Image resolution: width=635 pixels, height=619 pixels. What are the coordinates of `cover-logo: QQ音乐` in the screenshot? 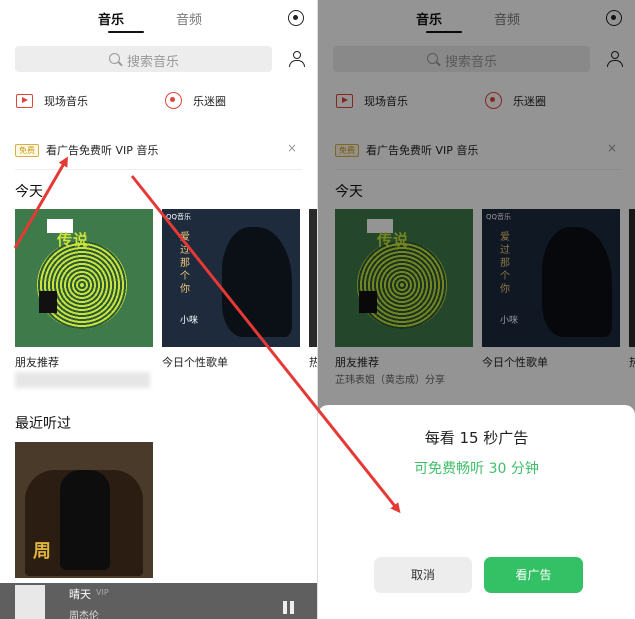 It's located at (179, 217).